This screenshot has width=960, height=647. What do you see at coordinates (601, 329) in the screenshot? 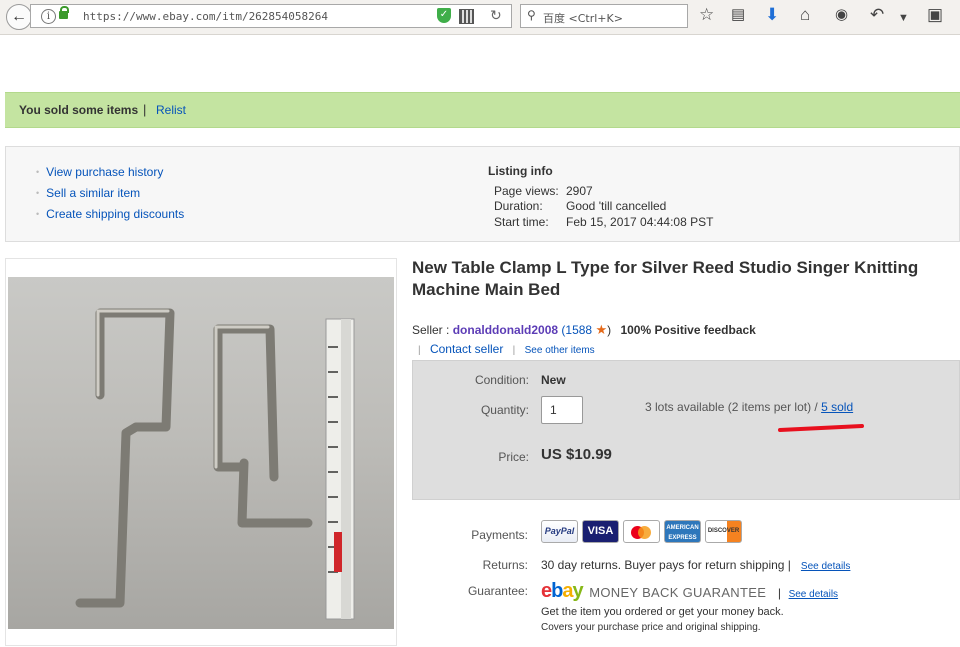
I see `star-icon: ★` at bounding box center [601, 329].